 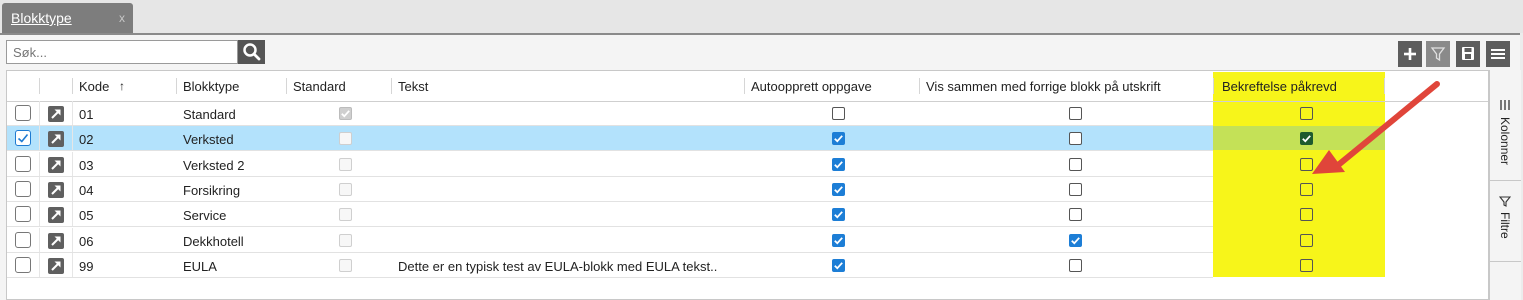 What do you see at coordinates (610, 215) in the screenshot?
I see `table-row: 05 Service` at bounding box center [610, 215].